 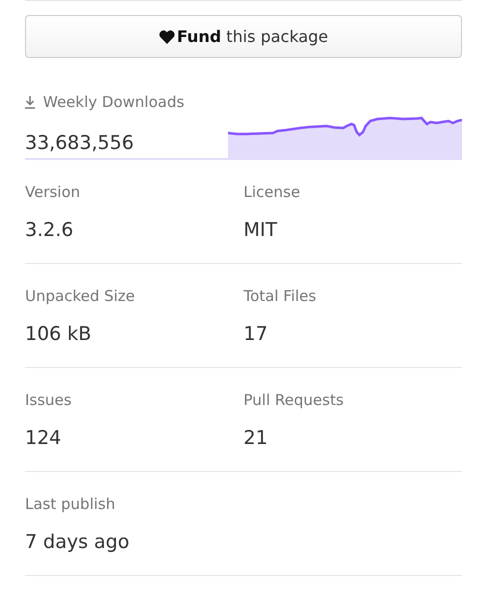 I want to click on stat-value: MIT, so click(x=261, y=230).